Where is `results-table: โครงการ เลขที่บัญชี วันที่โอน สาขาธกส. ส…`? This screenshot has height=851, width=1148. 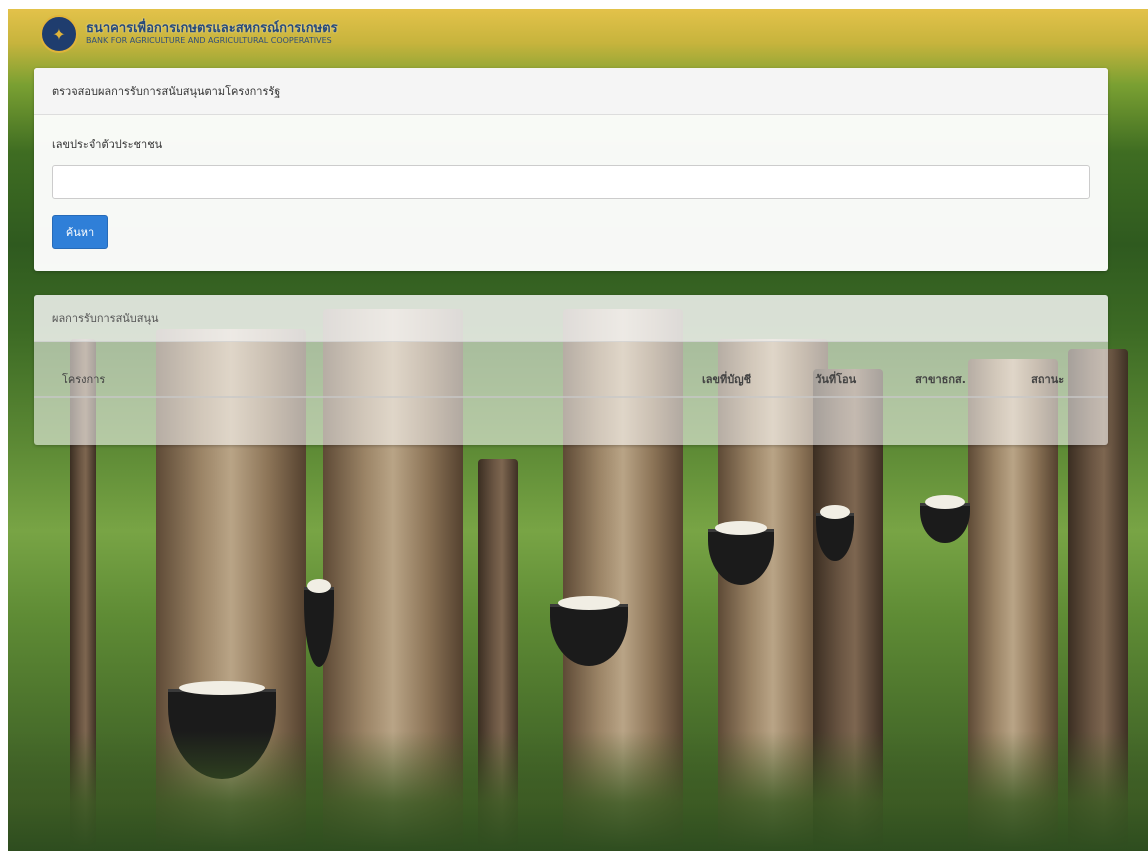
results-table: โครงการ เลขที่บัญชี วันที่โอน สาขาธกส. ส… is located at coordinates (571, 380).